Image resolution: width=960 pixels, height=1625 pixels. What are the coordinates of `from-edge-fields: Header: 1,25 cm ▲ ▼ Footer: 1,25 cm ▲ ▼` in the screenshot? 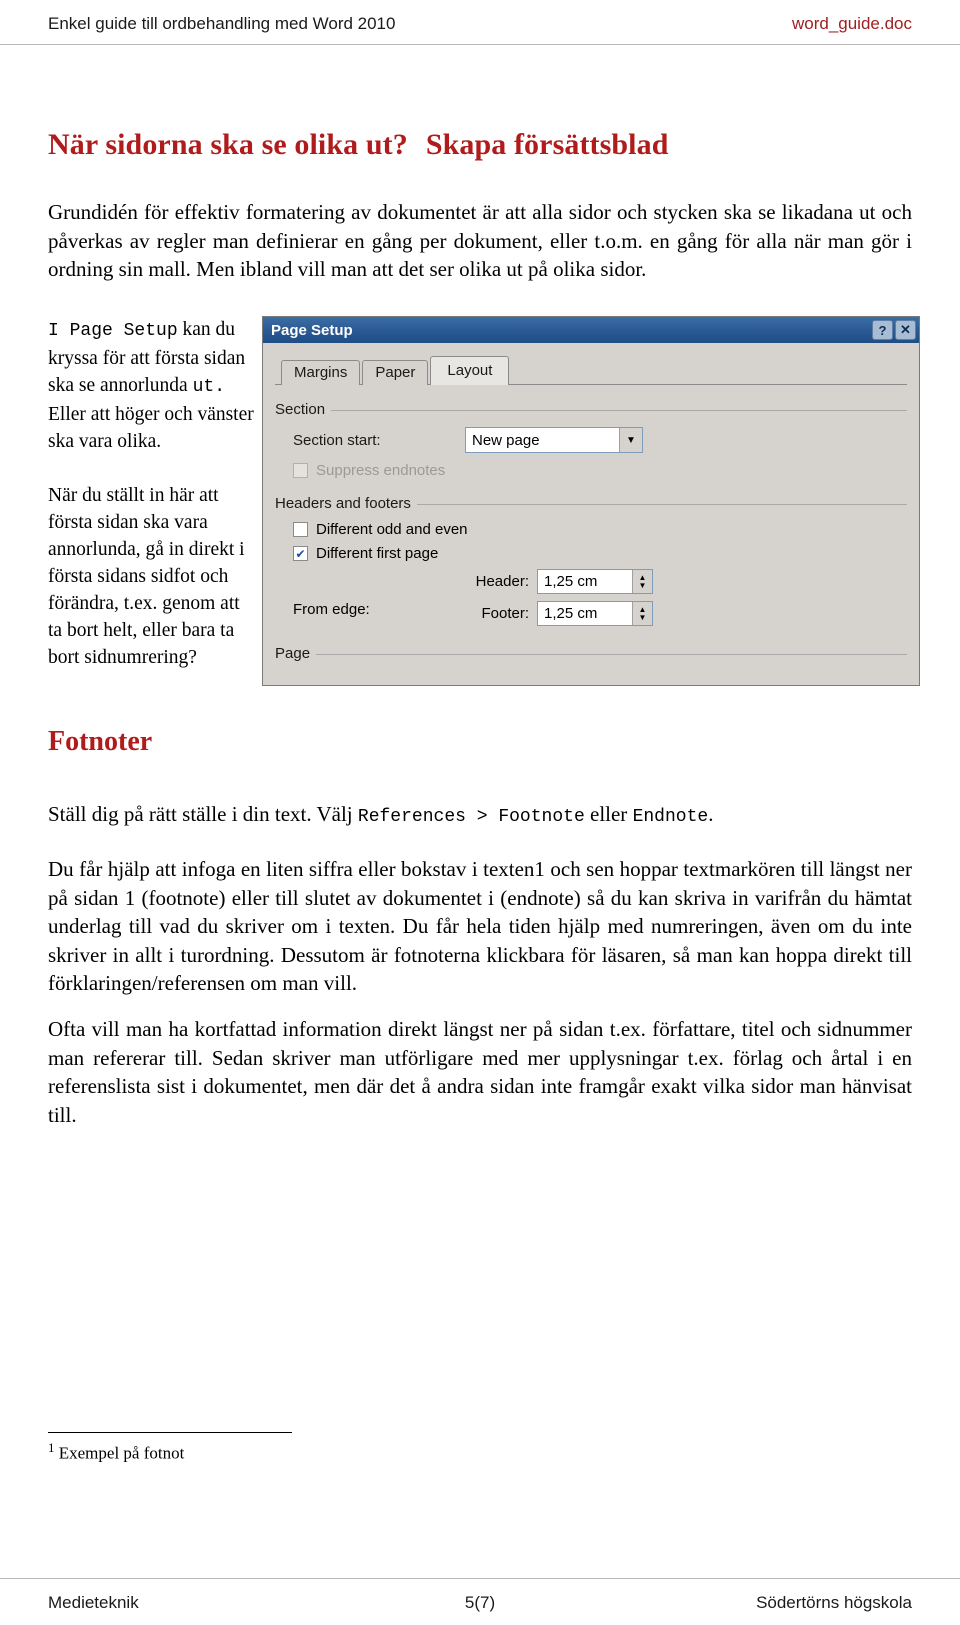 It's located at (538, 601).